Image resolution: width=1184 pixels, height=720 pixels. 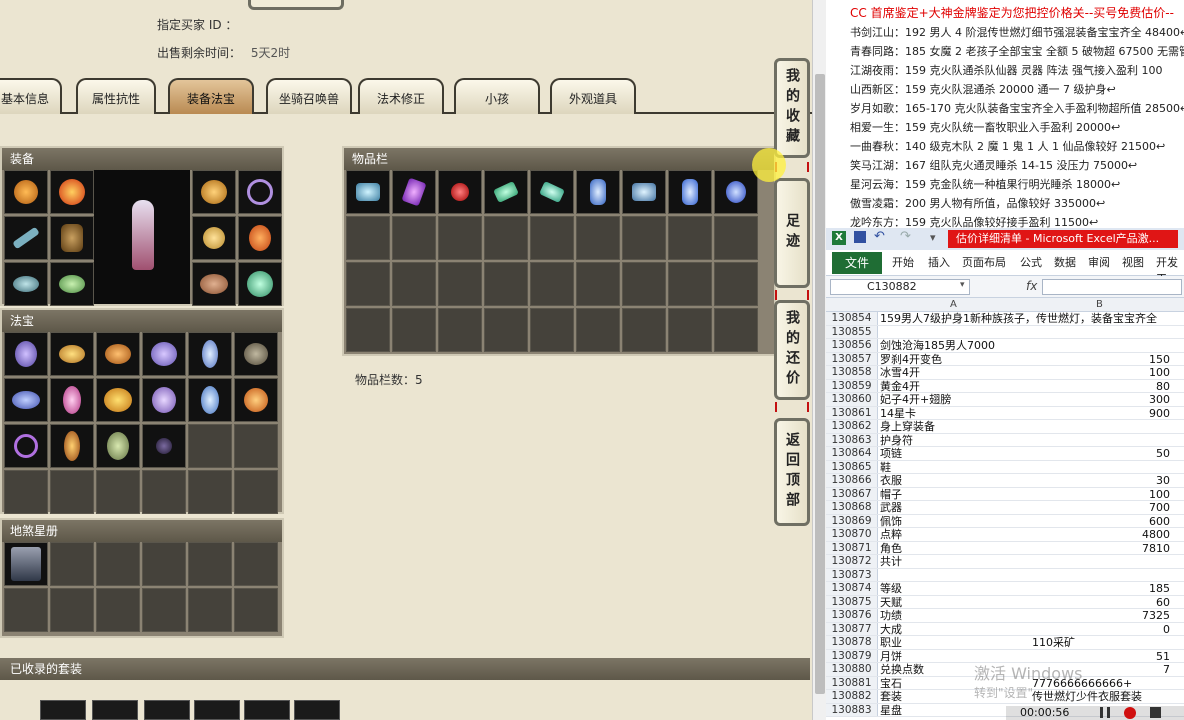 I want to click on scrollbar-thumb, so click(x=820, y=384).